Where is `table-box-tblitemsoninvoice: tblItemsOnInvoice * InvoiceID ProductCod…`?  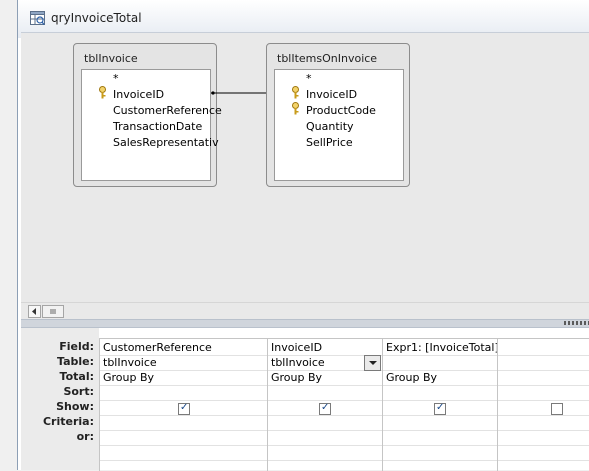 table-box-tblitemsoninvoice: tblItemsOnInvoice * InvoiceID ProductCod… is located at coordinates (338, 115).